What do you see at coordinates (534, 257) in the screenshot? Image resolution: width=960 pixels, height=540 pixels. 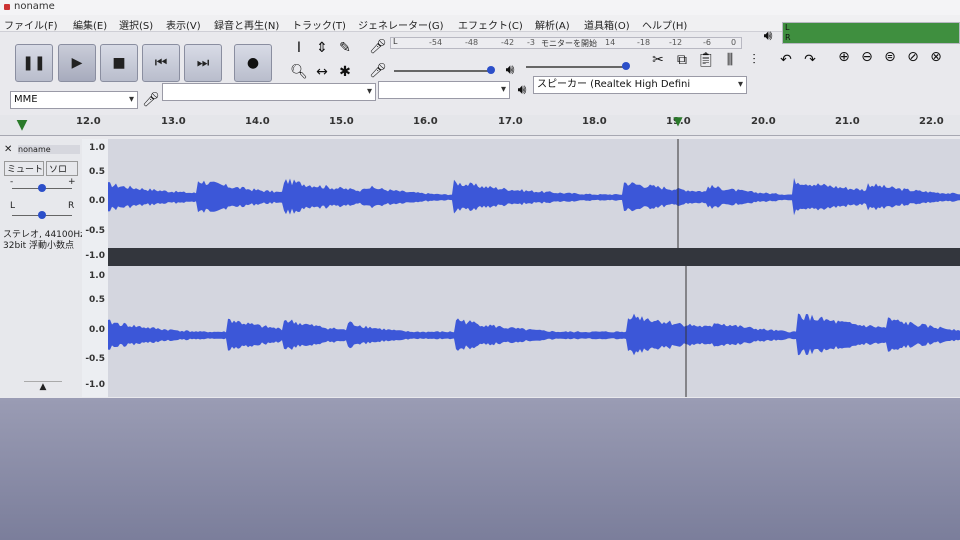 I see `channel-separator` at bounding box center [534, 257].